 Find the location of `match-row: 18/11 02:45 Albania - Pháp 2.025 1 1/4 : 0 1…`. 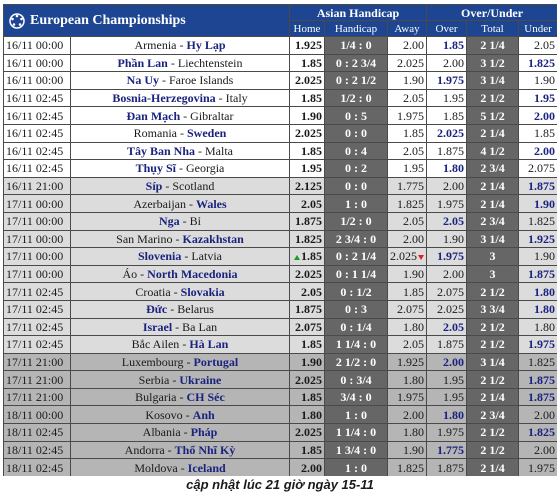

match-row: 18/11 02:45 Albania - Pháp 2.025 1 1/4 : 0 1… is located at coordinates (281, 432).